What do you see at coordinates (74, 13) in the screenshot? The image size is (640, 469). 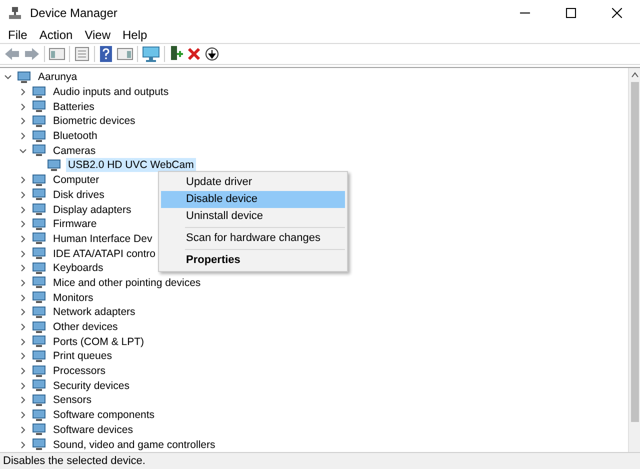 I see `window-title: Device Manager` at bounding box center [74, 13].